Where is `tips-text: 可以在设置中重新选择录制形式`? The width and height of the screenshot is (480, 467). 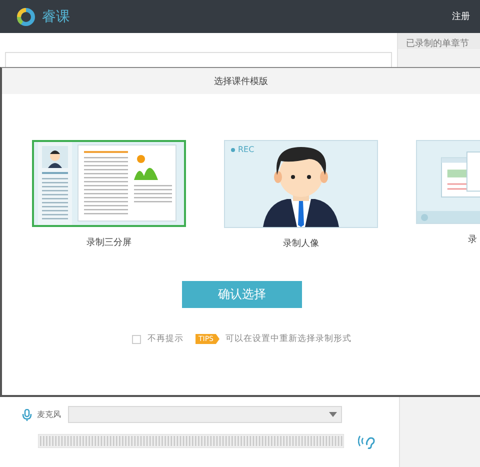 tips-text: 可以在设置中重新选择录制形式 is located at coordinates (289, 339).